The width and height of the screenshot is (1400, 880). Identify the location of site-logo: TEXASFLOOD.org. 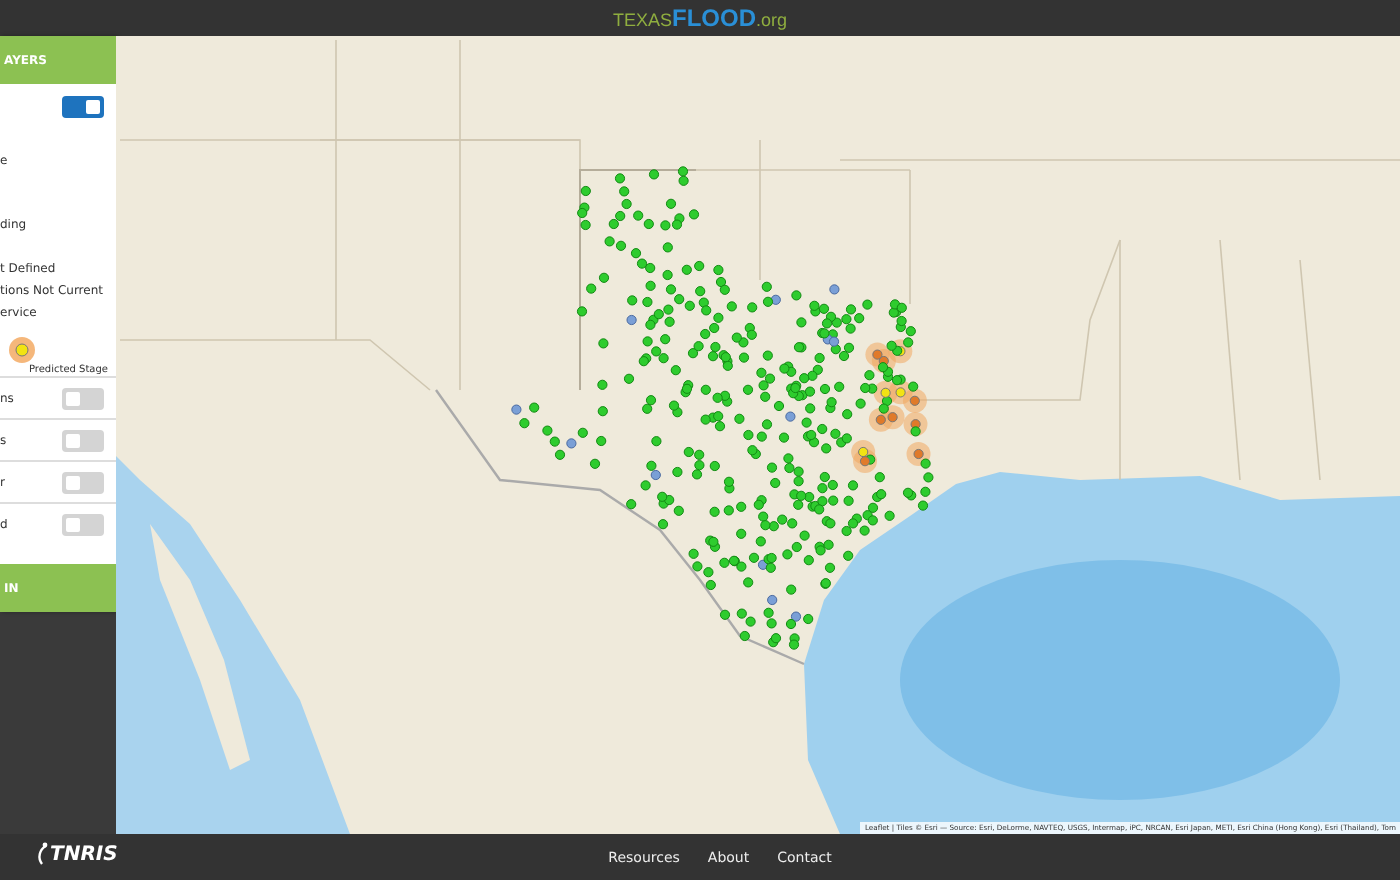
(700, 18).